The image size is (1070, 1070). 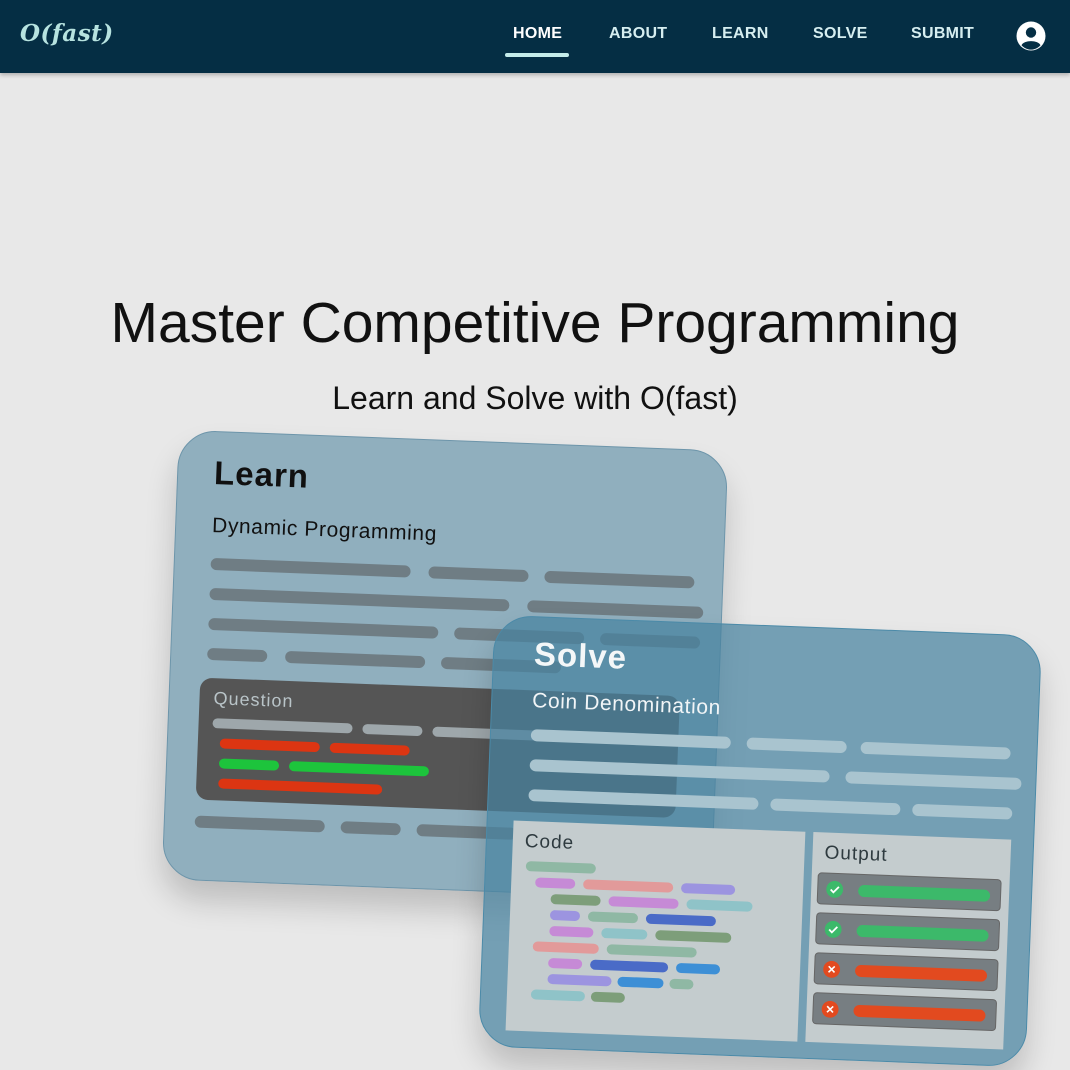 I want to click on account-circle-icon, so click(x=1031, y=36).